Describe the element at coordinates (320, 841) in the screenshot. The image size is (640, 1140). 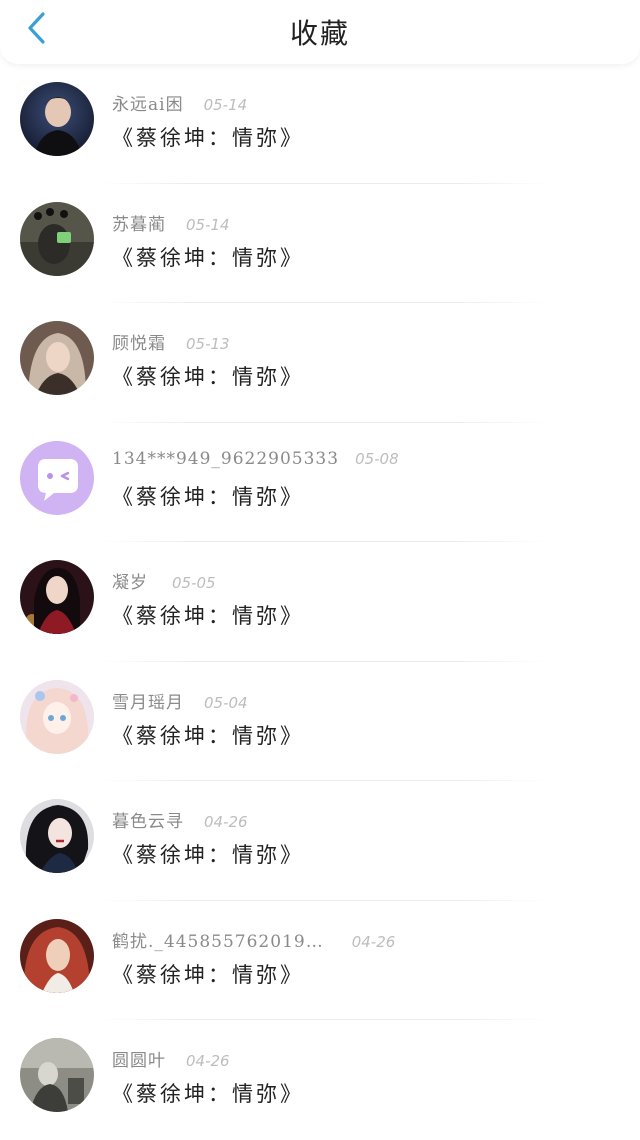
I see `list-item: 暮色云寻 04-26 《蔡徐坤：情弥》` at that location.